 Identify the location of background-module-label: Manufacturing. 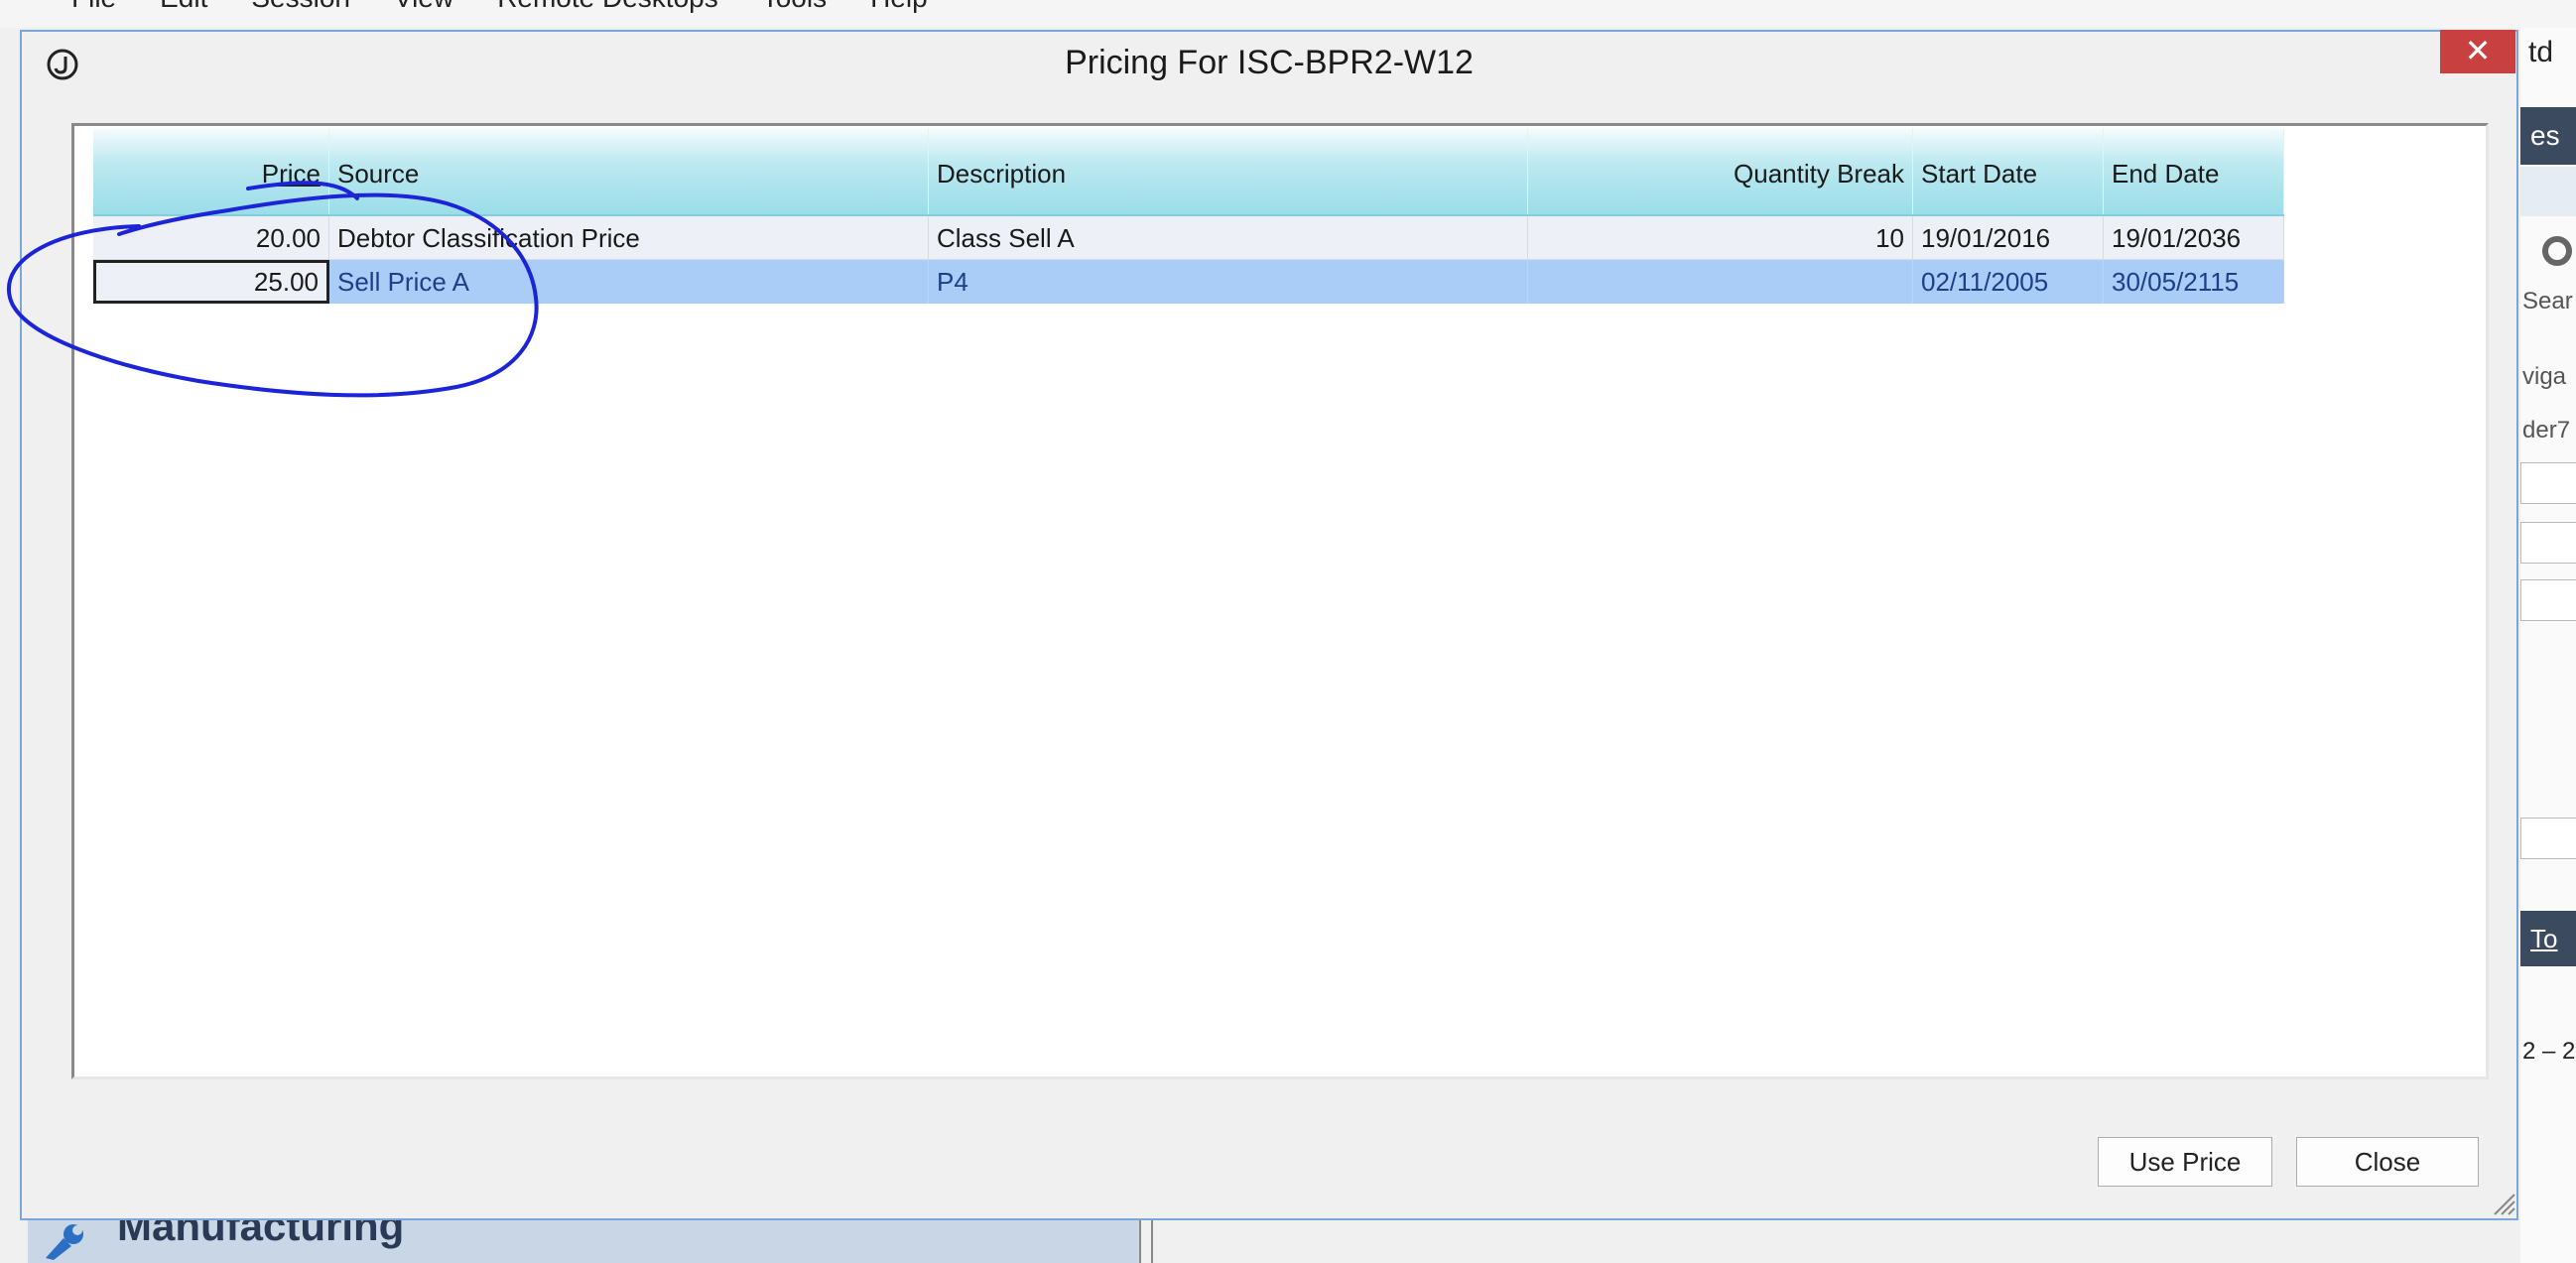
(261, 1234).